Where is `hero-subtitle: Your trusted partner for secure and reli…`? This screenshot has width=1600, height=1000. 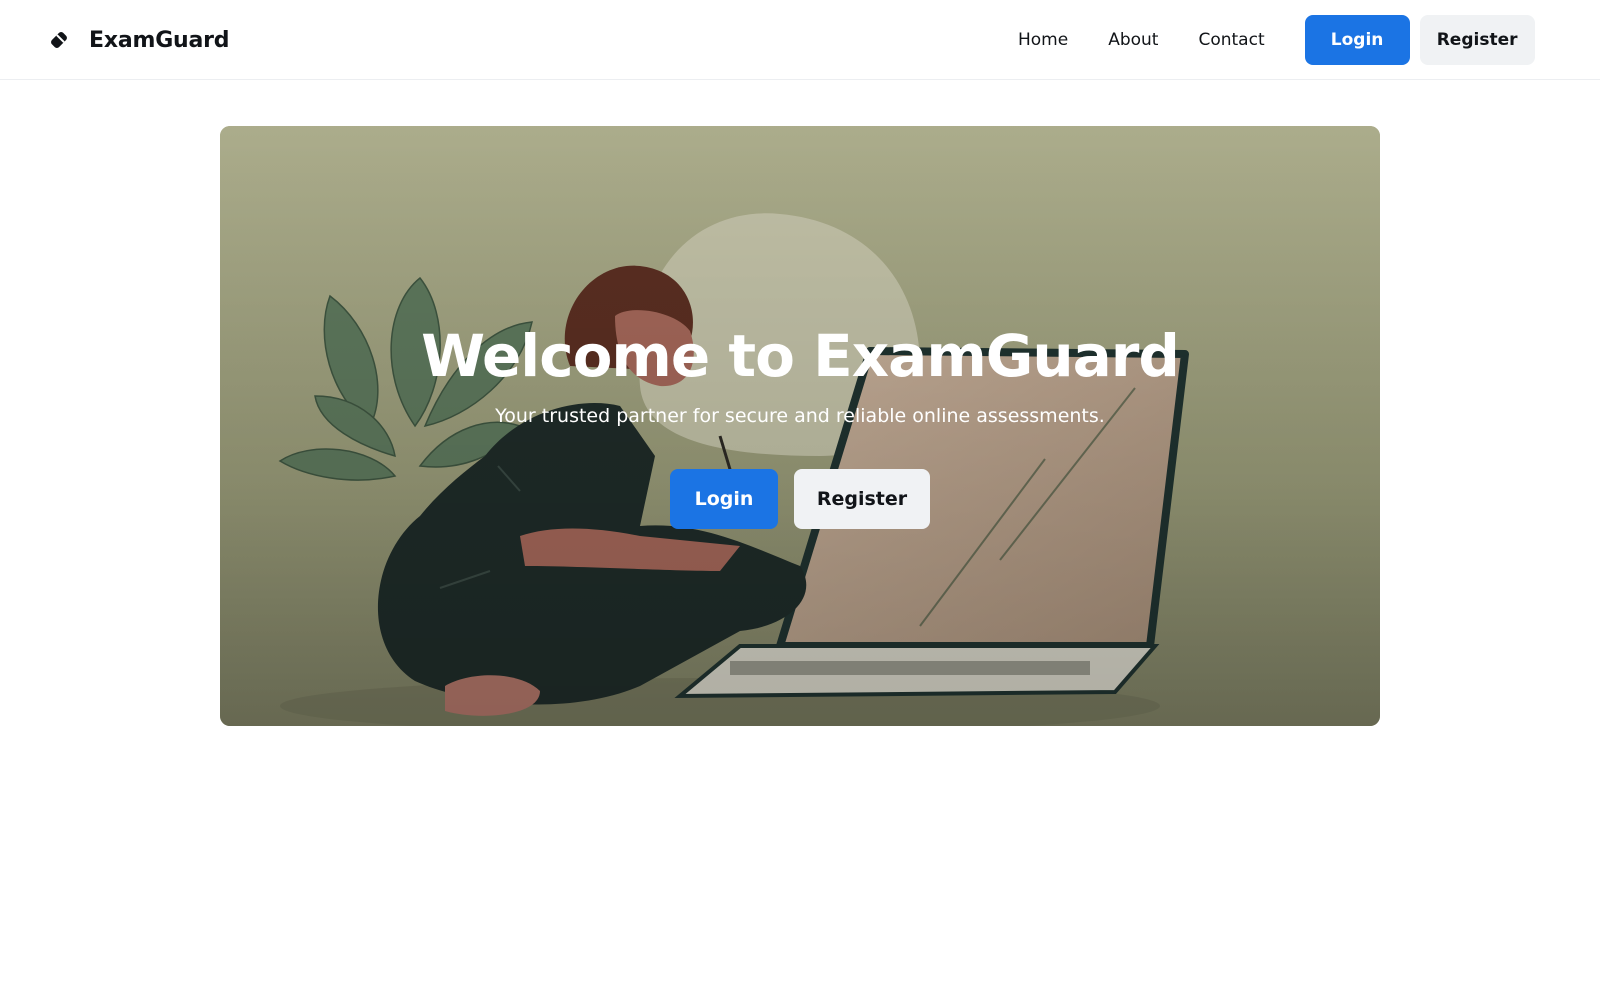 hero-subtitle: Your trusted partner for secure and reli… is located at coordinates (800, 416).